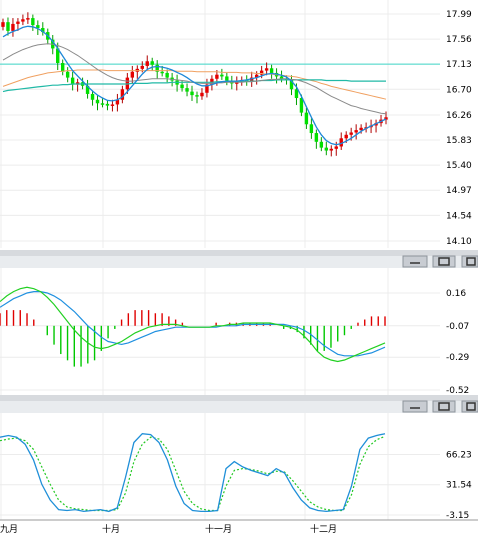 Image resolution: width=478 pixels, height=537 pixels. Describe the element at coordinates (469, 261) in the screenshot. I see `macd-toolbar-close-button` at that location.